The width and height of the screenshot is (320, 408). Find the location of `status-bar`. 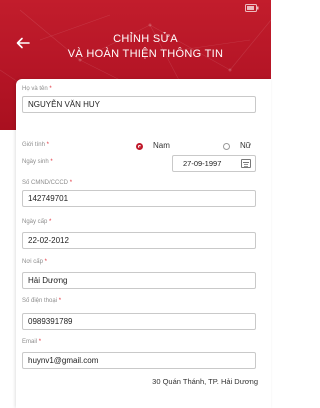

status-bar is located at coordinates (135, 10).